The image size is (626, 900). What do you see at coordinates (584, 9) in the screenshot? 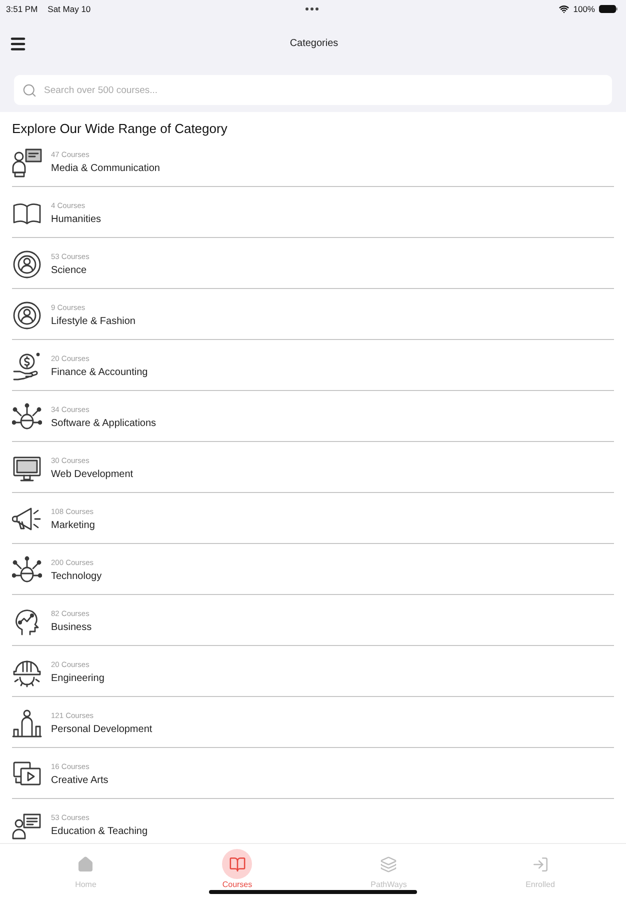
I see `battery-percentage: 100%` at bounding box center [584, 9].